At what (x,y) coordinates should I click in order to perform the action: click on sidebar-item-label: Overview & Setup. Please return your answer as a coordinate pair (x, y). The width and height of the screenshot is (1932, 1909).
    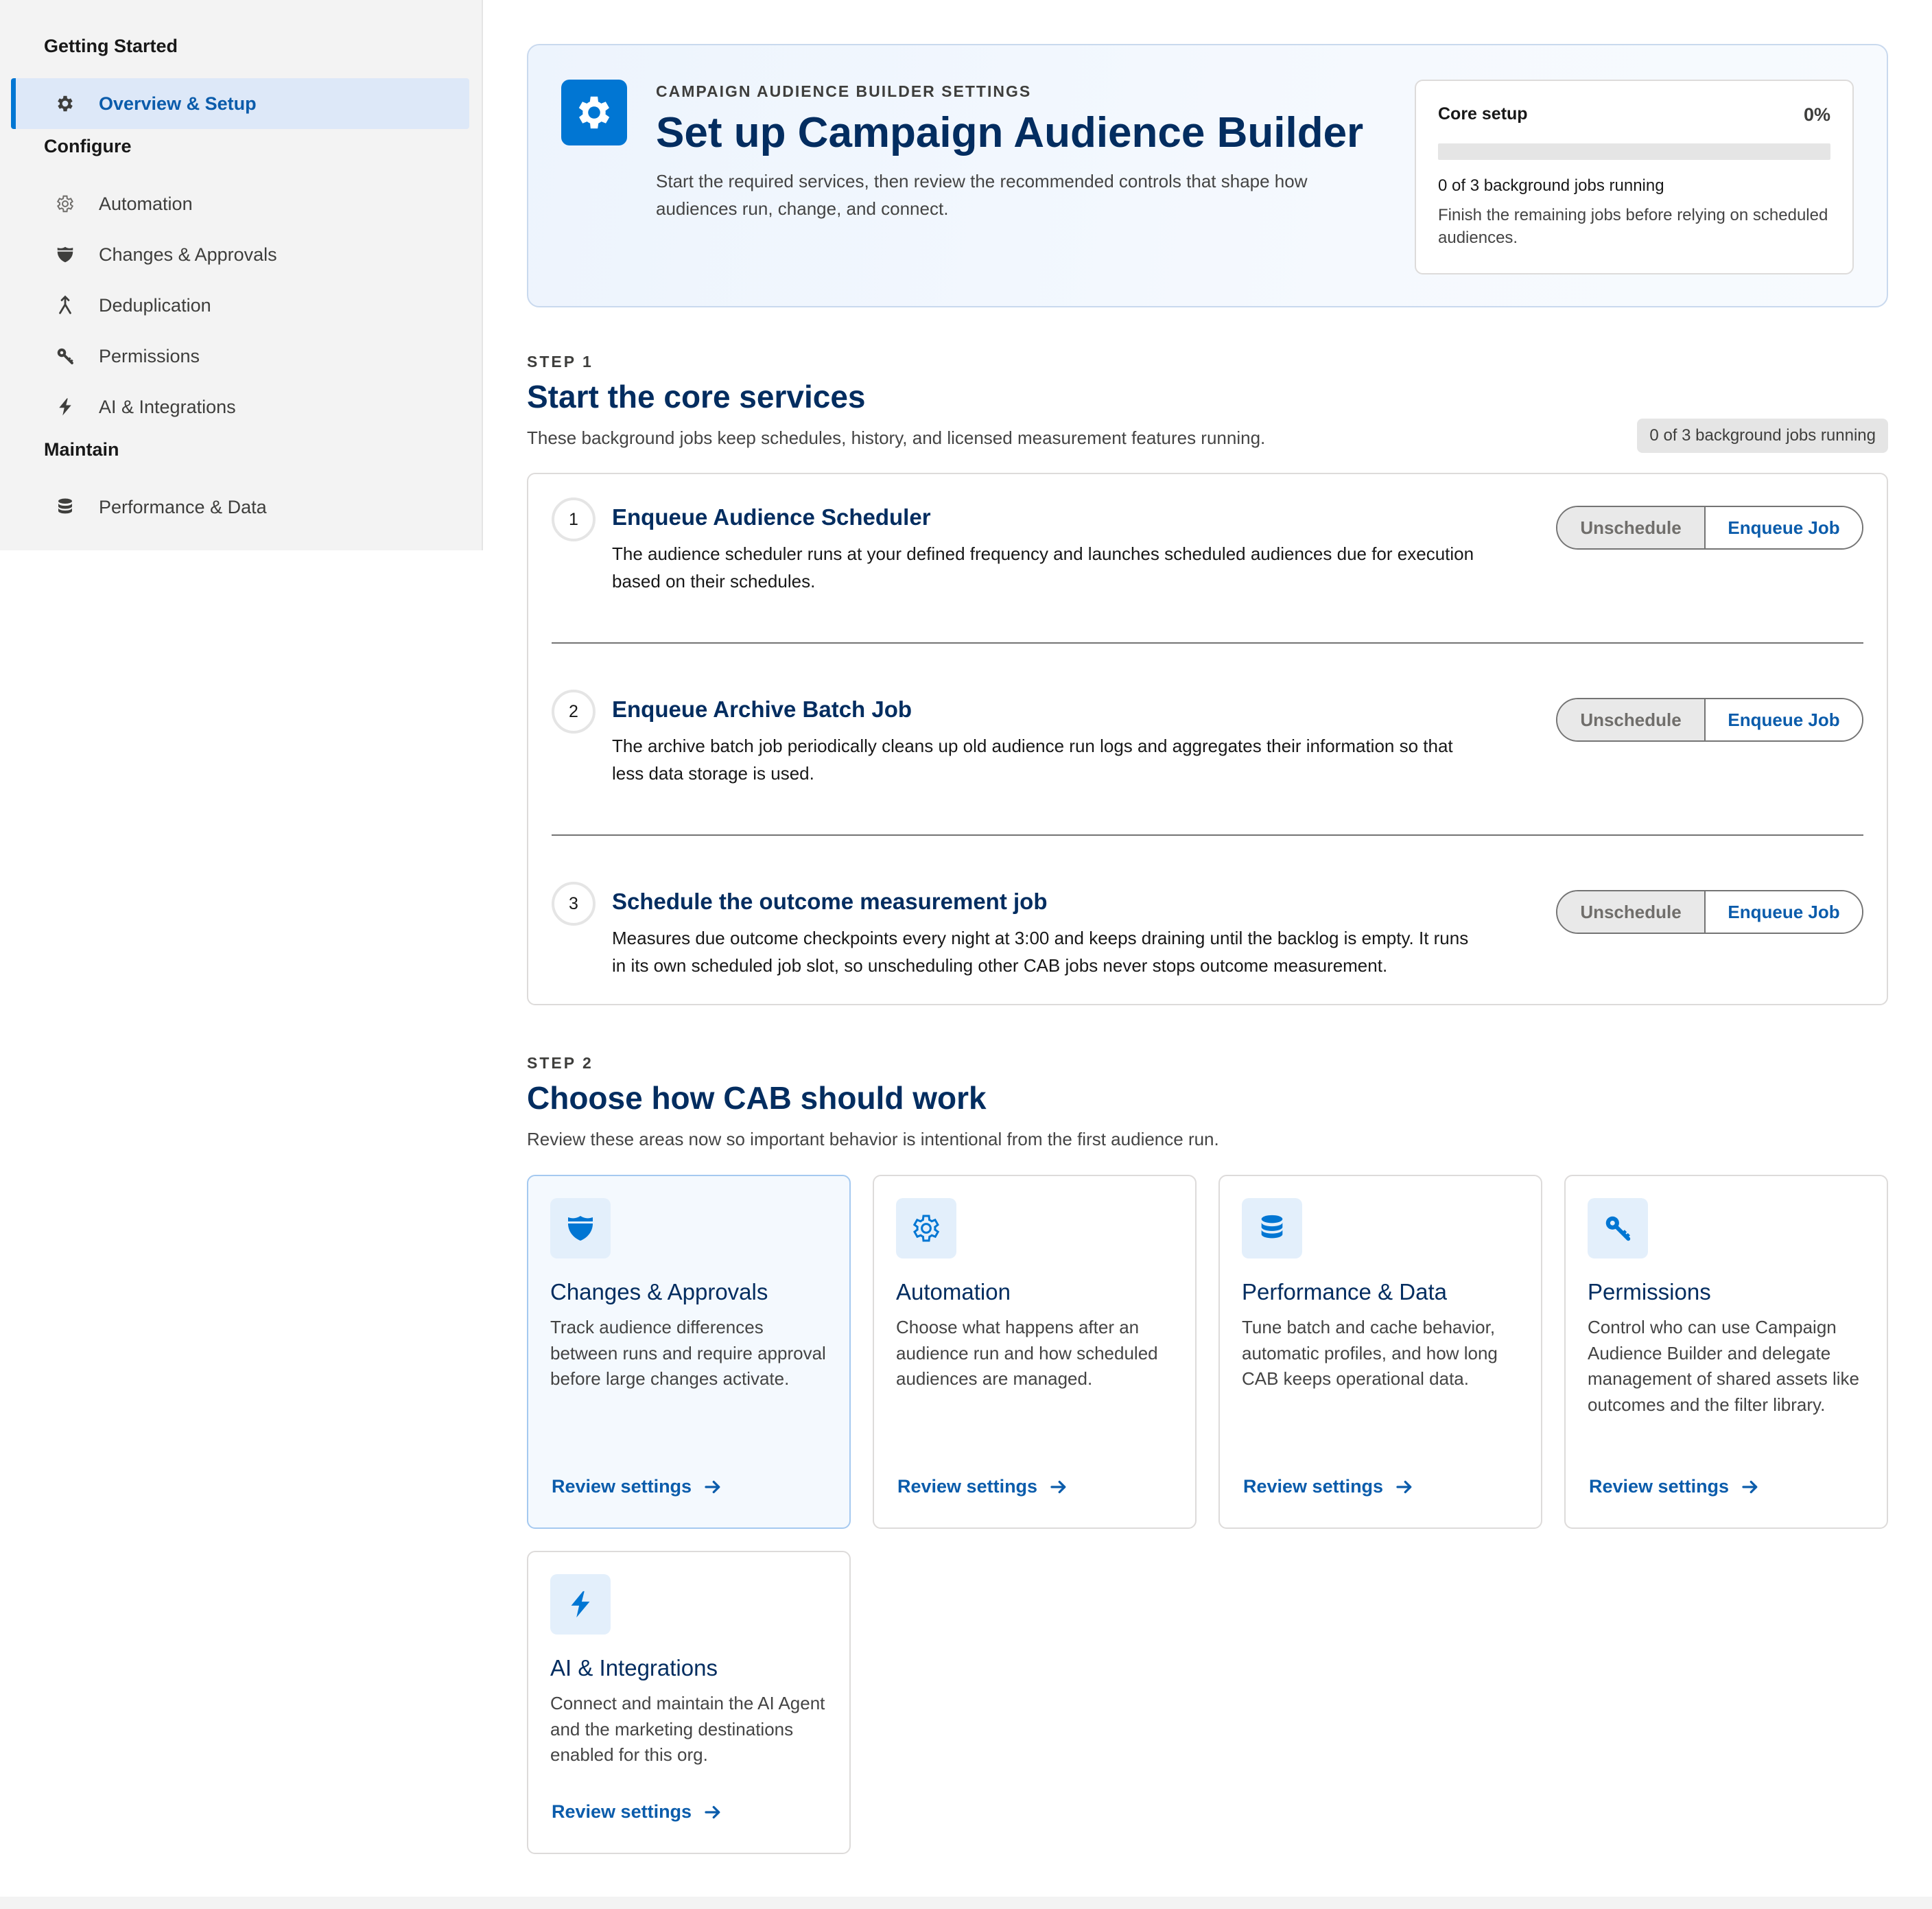
    Looking at the image, I should click on (178, 103).